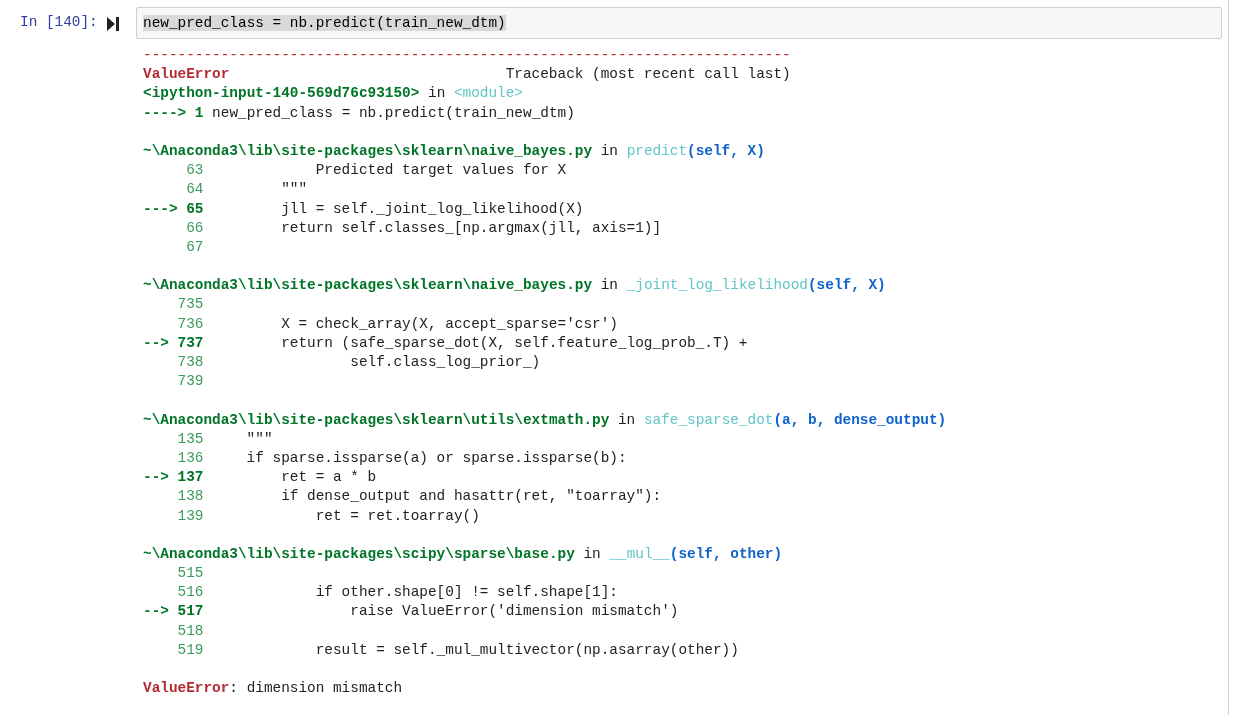 The image size is (1246, 715). I want to click on code-line: return (safe_sparse_dot(X, self.feature_log_prob_.T) +, so click(514, 343).